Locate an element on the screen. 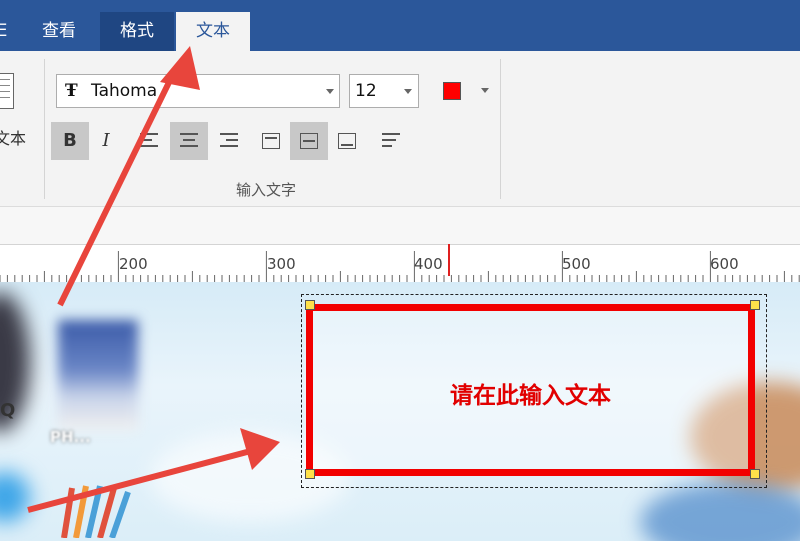  font-family-value: Tahoma is located at coordinates (124, 91).